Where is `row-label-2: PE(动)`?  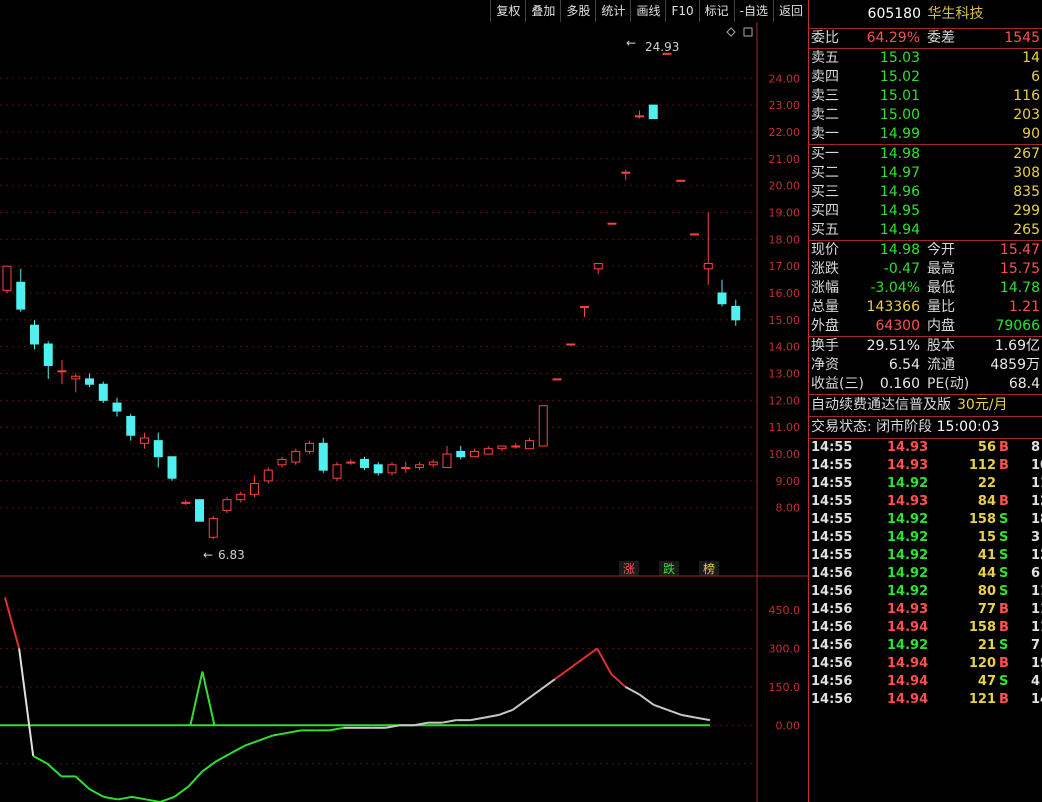 row-label-2: PE(动) is located at coordinates (948, 384).